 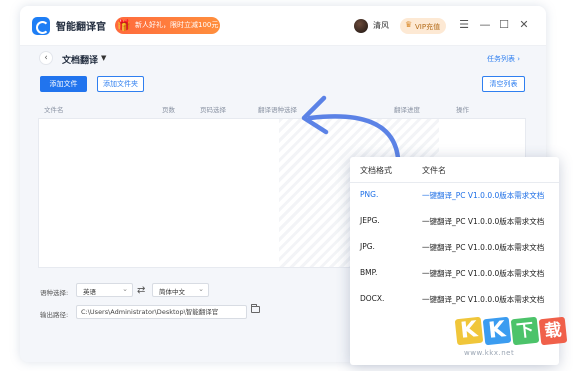 What do you see at coordinates (124, 25) in the screenshot?
I see `gift-icon: 🎁` at bounding box center [124, 25].